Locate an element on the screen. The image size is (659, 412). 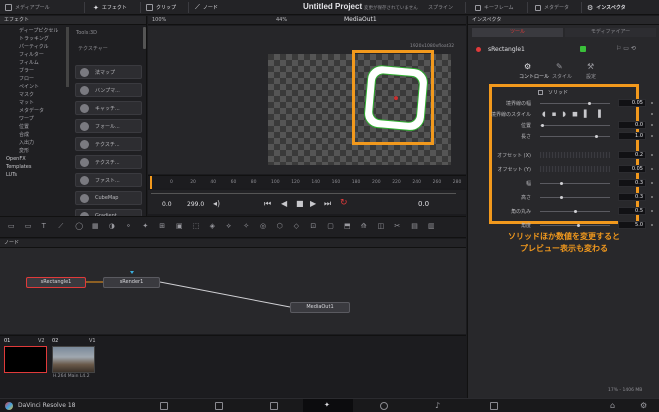
node-tool-icon: ◫ is located at coordinates (381, 226).